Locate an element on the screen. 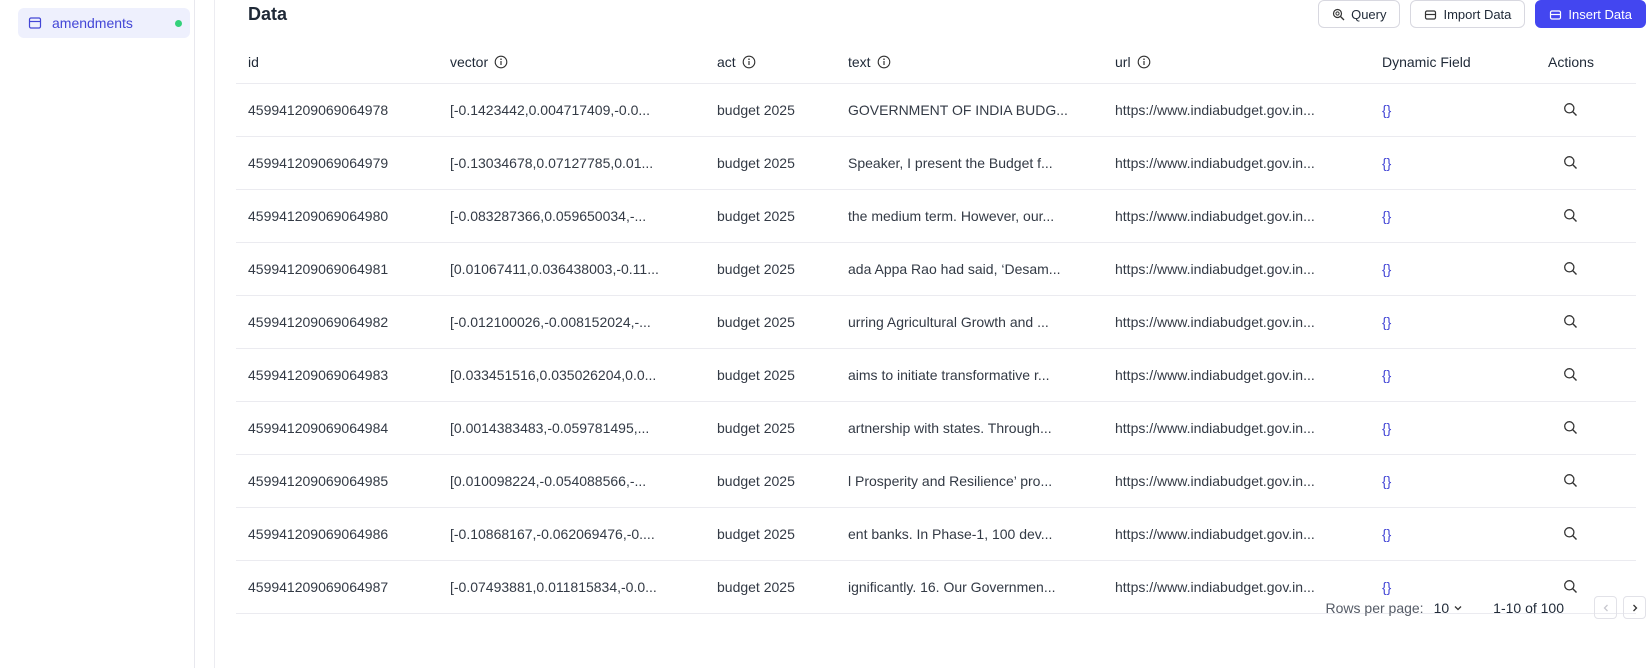  cell-id: 459941209069064986 is located at coordinates (318, 534).